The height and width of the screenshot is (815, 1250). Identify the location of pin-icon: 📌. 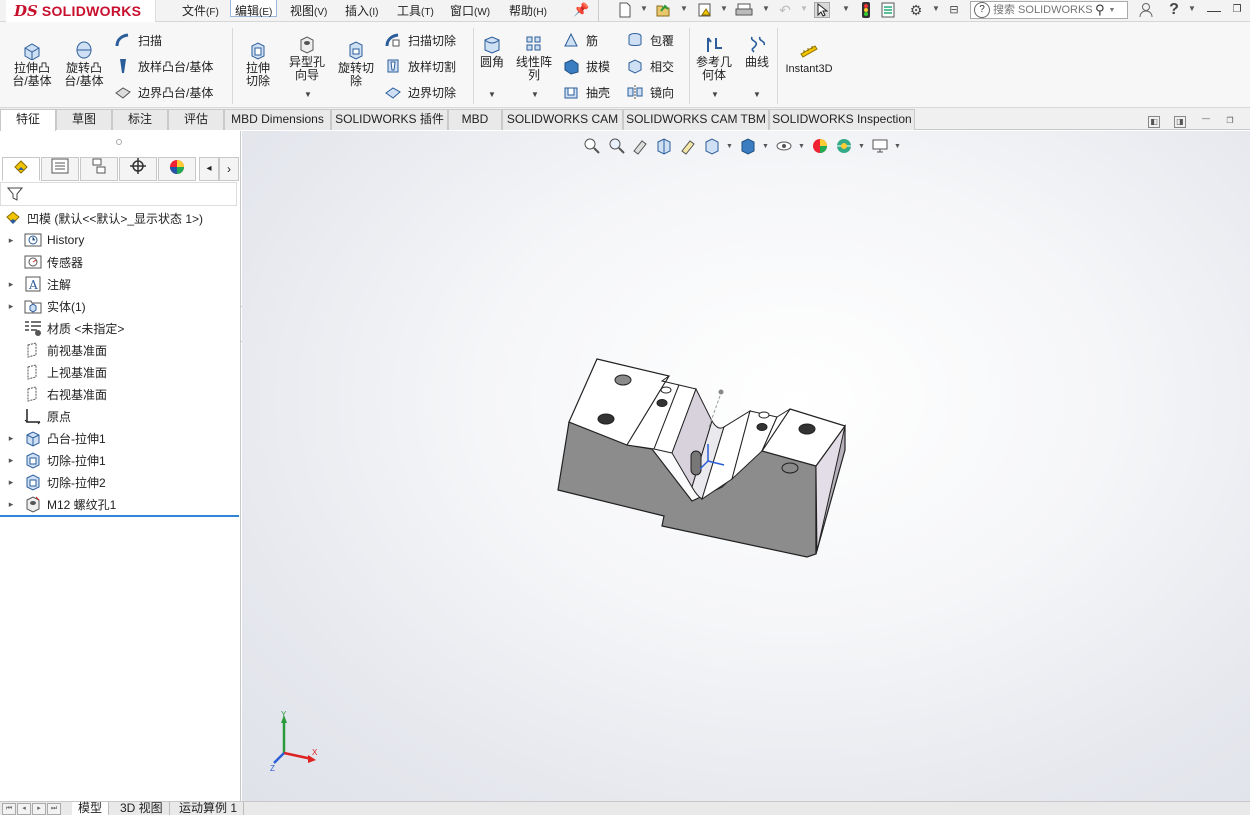
(581, 9).